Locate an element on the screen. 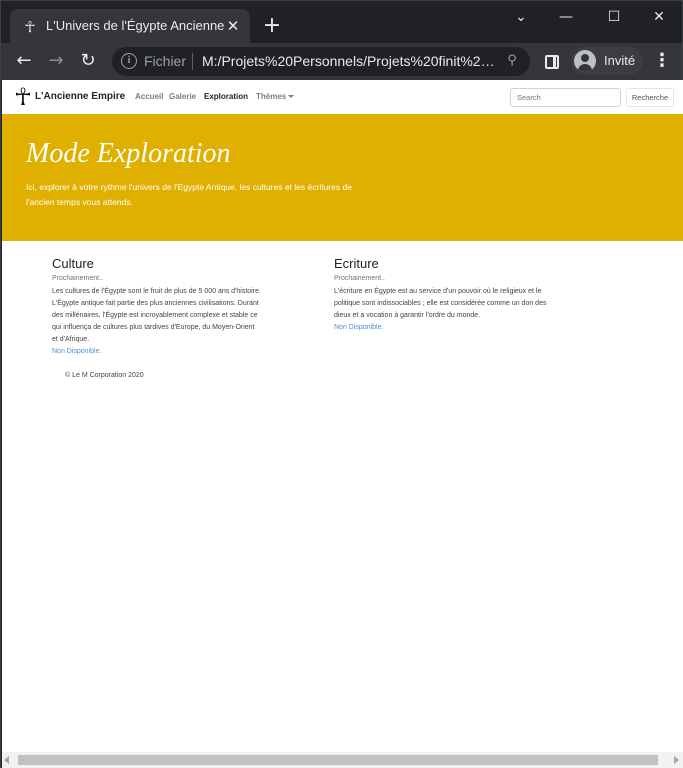 This screenshot has width=683, height=768. minimize-button: — is located at coordinates (566, 17).